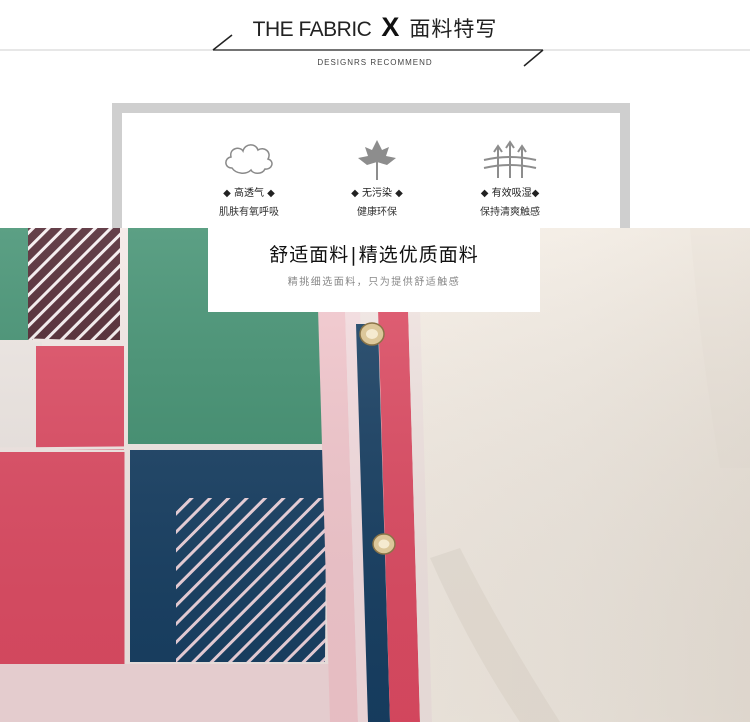 The image size is (750, 722). I want to click on feature-eco: ◆ 无污染 ◆ 健康环保, so click(377, 177).